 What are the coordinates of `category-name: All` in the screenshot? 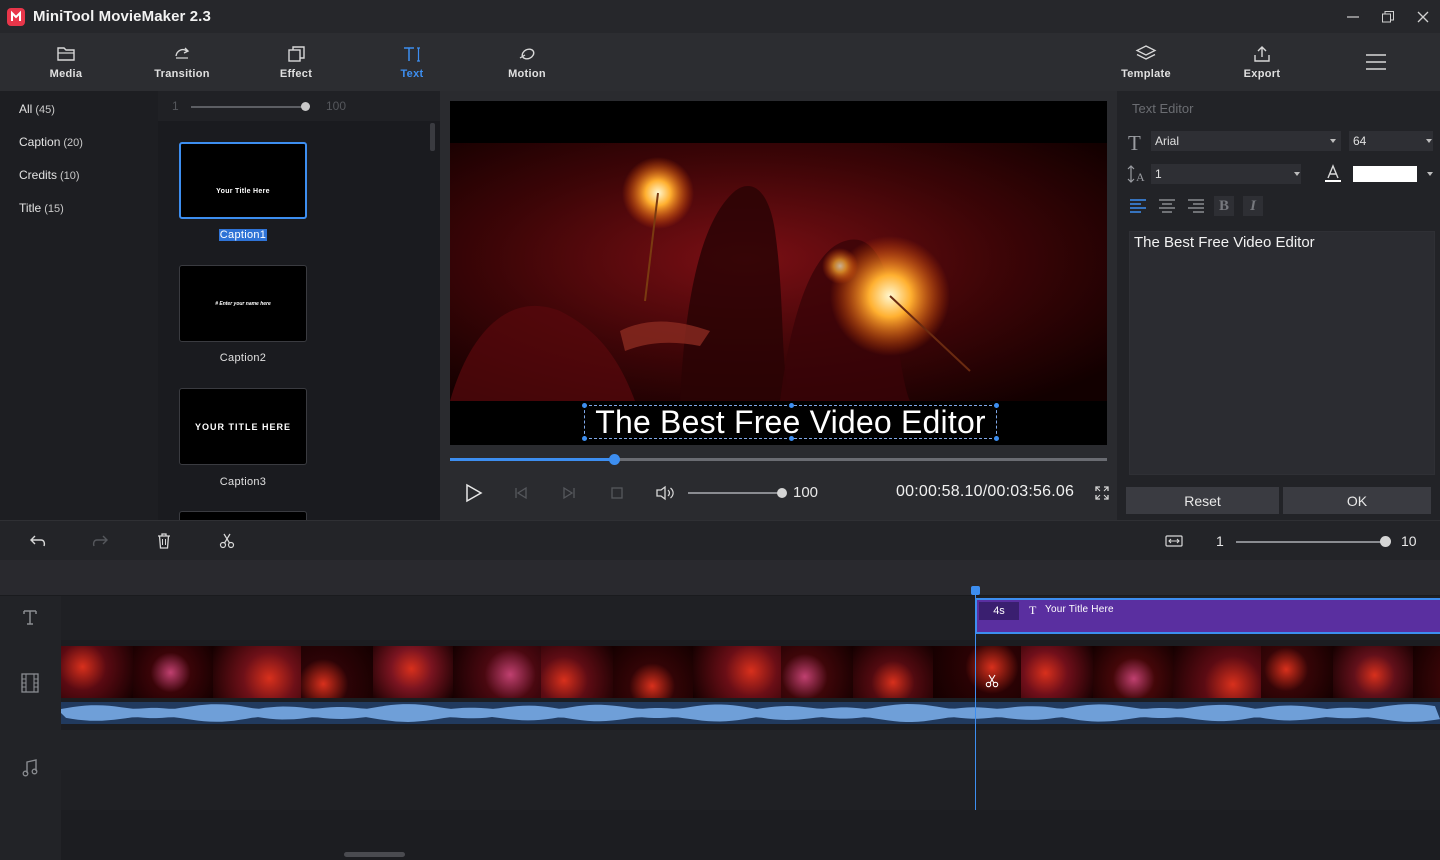 It's located at (26, 109).